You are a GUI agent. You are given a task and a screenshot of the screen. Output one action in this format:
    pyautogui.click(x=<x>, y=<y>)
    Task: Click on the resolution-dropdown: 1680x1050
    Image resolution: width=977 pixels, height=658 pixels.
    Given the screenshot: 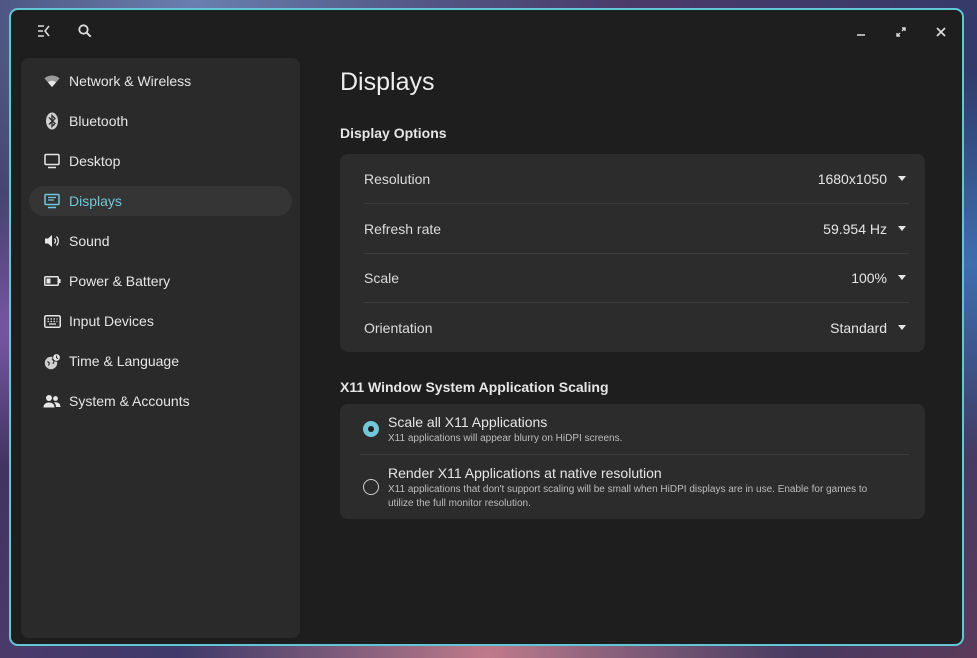 What is the action you would take?
    pyautogui.click(x=863, y=179)
    